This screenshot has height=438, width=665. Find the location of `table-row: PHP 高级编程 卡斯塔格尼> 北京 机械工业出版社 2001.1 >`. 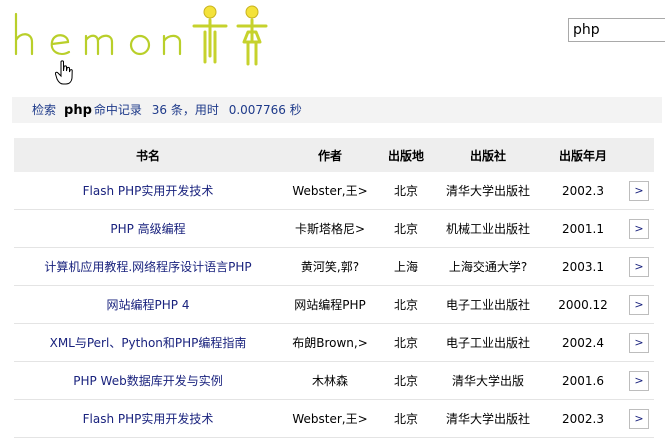

table-row: PHP 高级编程 卡斯塔格尼> 北京 机械工业出版社 2001.1 > is located at coordinates (334, 228).